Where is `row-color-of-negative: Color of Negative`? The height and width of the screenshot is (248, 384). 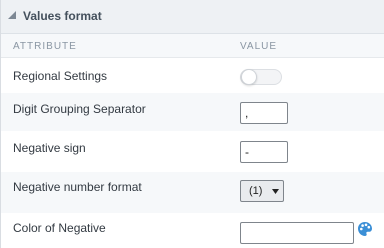
row-color-of-negative: Color of Negative is located at coordinates (192, 230).